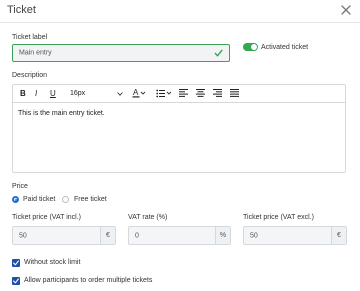 This screenshot has height=291, width=360. I want to click on stock-limit-checkbox, so click(16, 263).